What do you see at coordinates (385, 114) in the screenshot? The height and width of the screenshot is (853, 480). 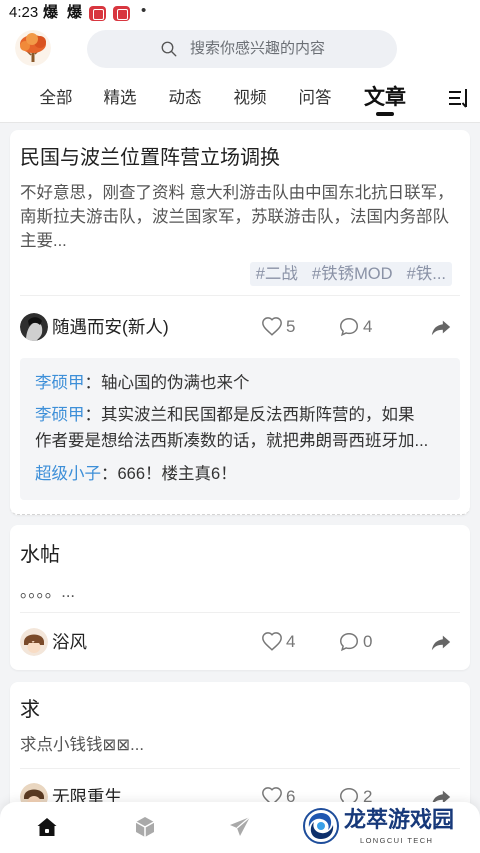 I see `active-tab-indicator` at bounding box center [385, 114].